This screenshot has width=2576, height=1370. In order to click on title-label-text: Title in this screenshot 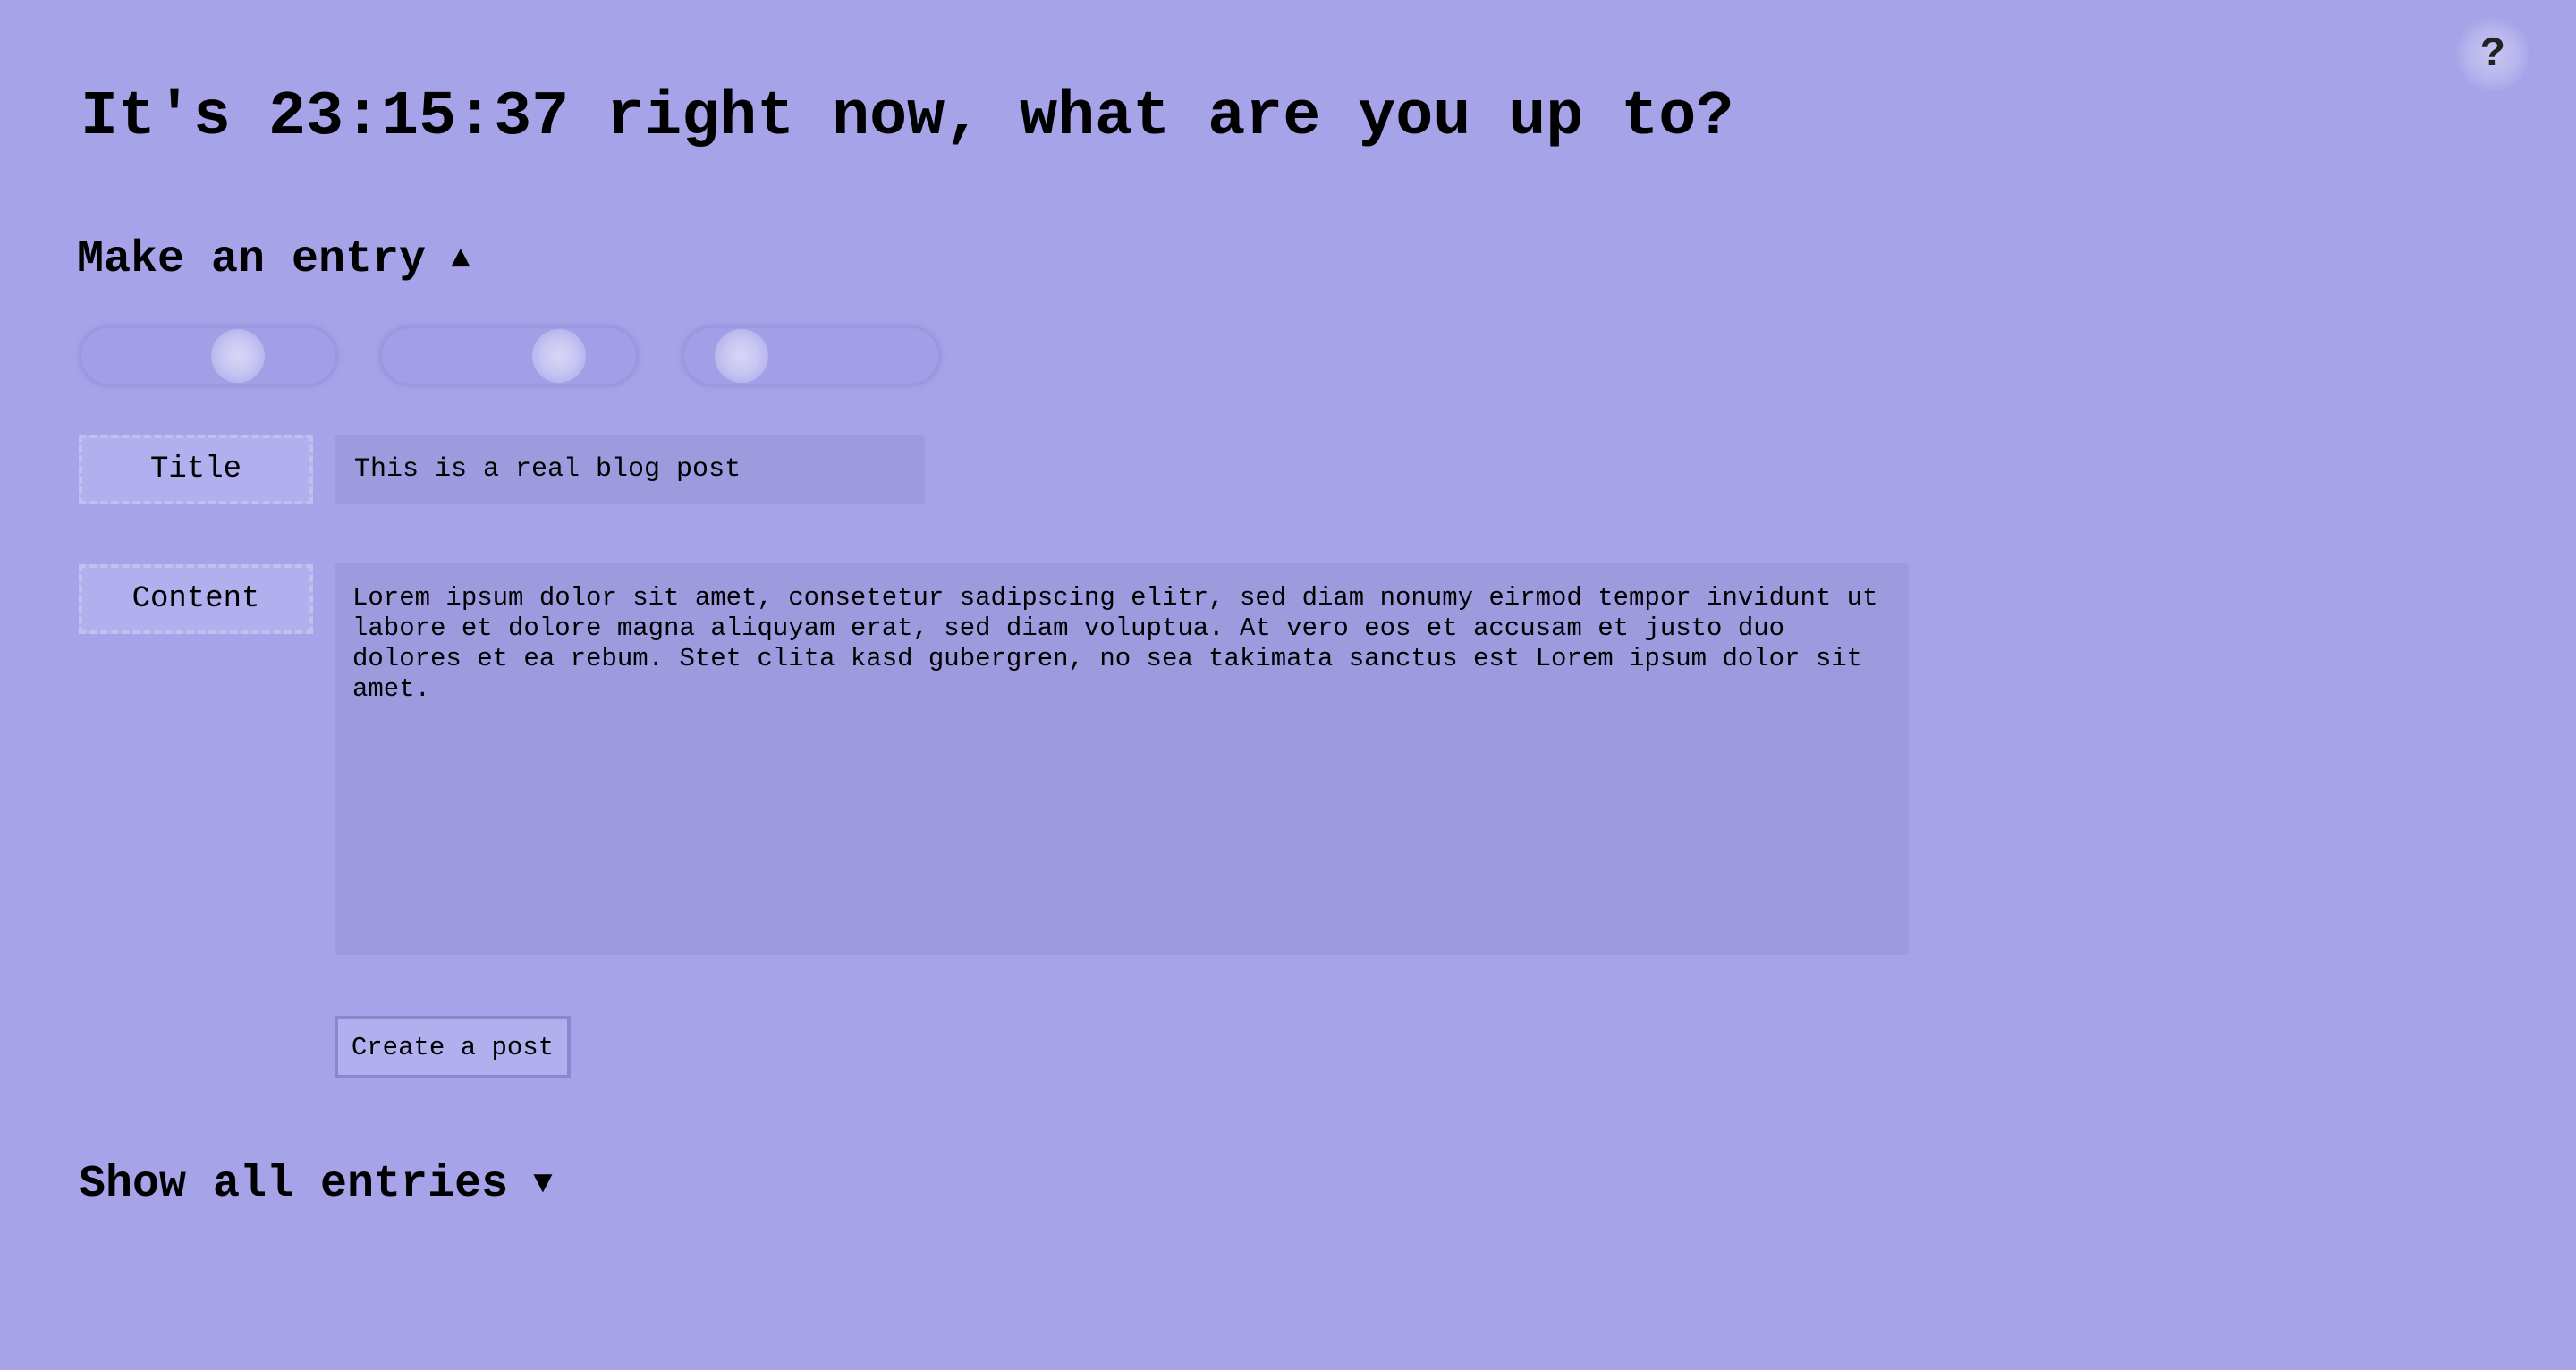, I will do `click(195, 469)`.